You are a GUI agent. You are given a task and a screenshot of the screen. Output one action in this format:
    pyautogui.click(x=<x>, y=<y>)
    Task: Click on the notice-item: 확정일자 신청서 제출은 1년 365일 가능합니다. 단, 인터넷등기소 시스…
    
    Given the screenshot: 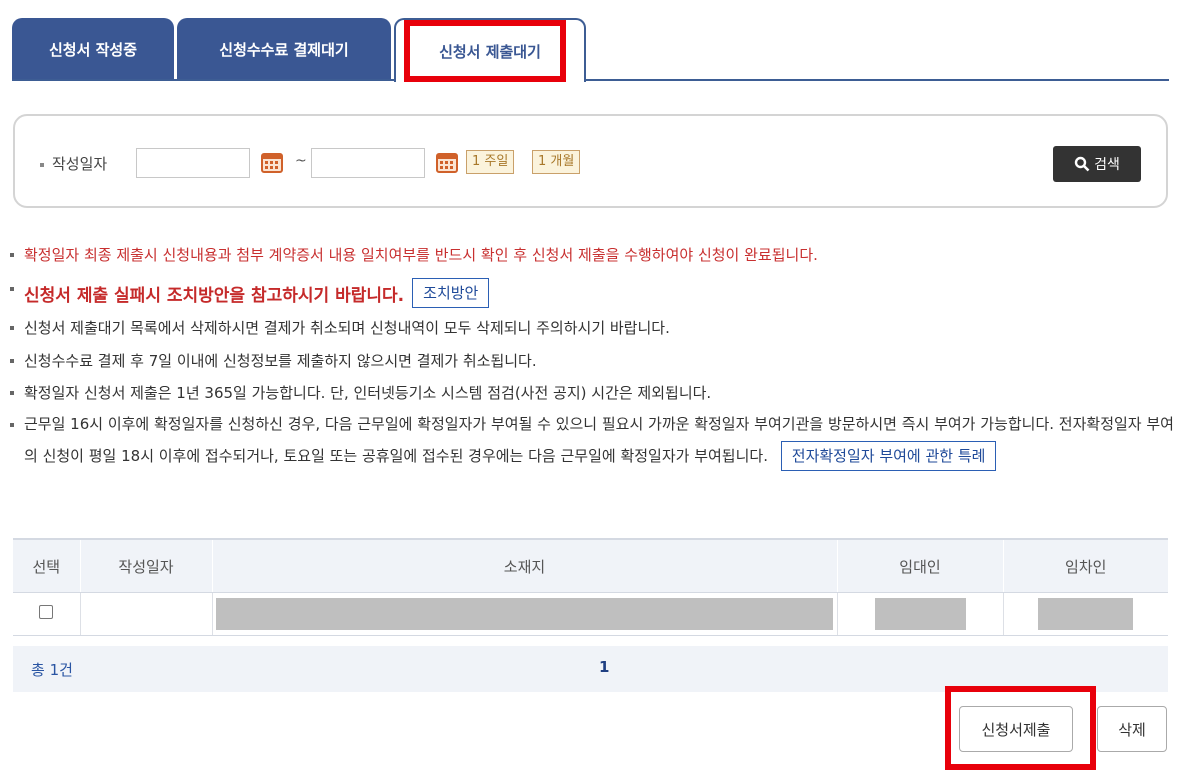 What is the action you would take?
    pyautogui.click(x=359, y=392)
    